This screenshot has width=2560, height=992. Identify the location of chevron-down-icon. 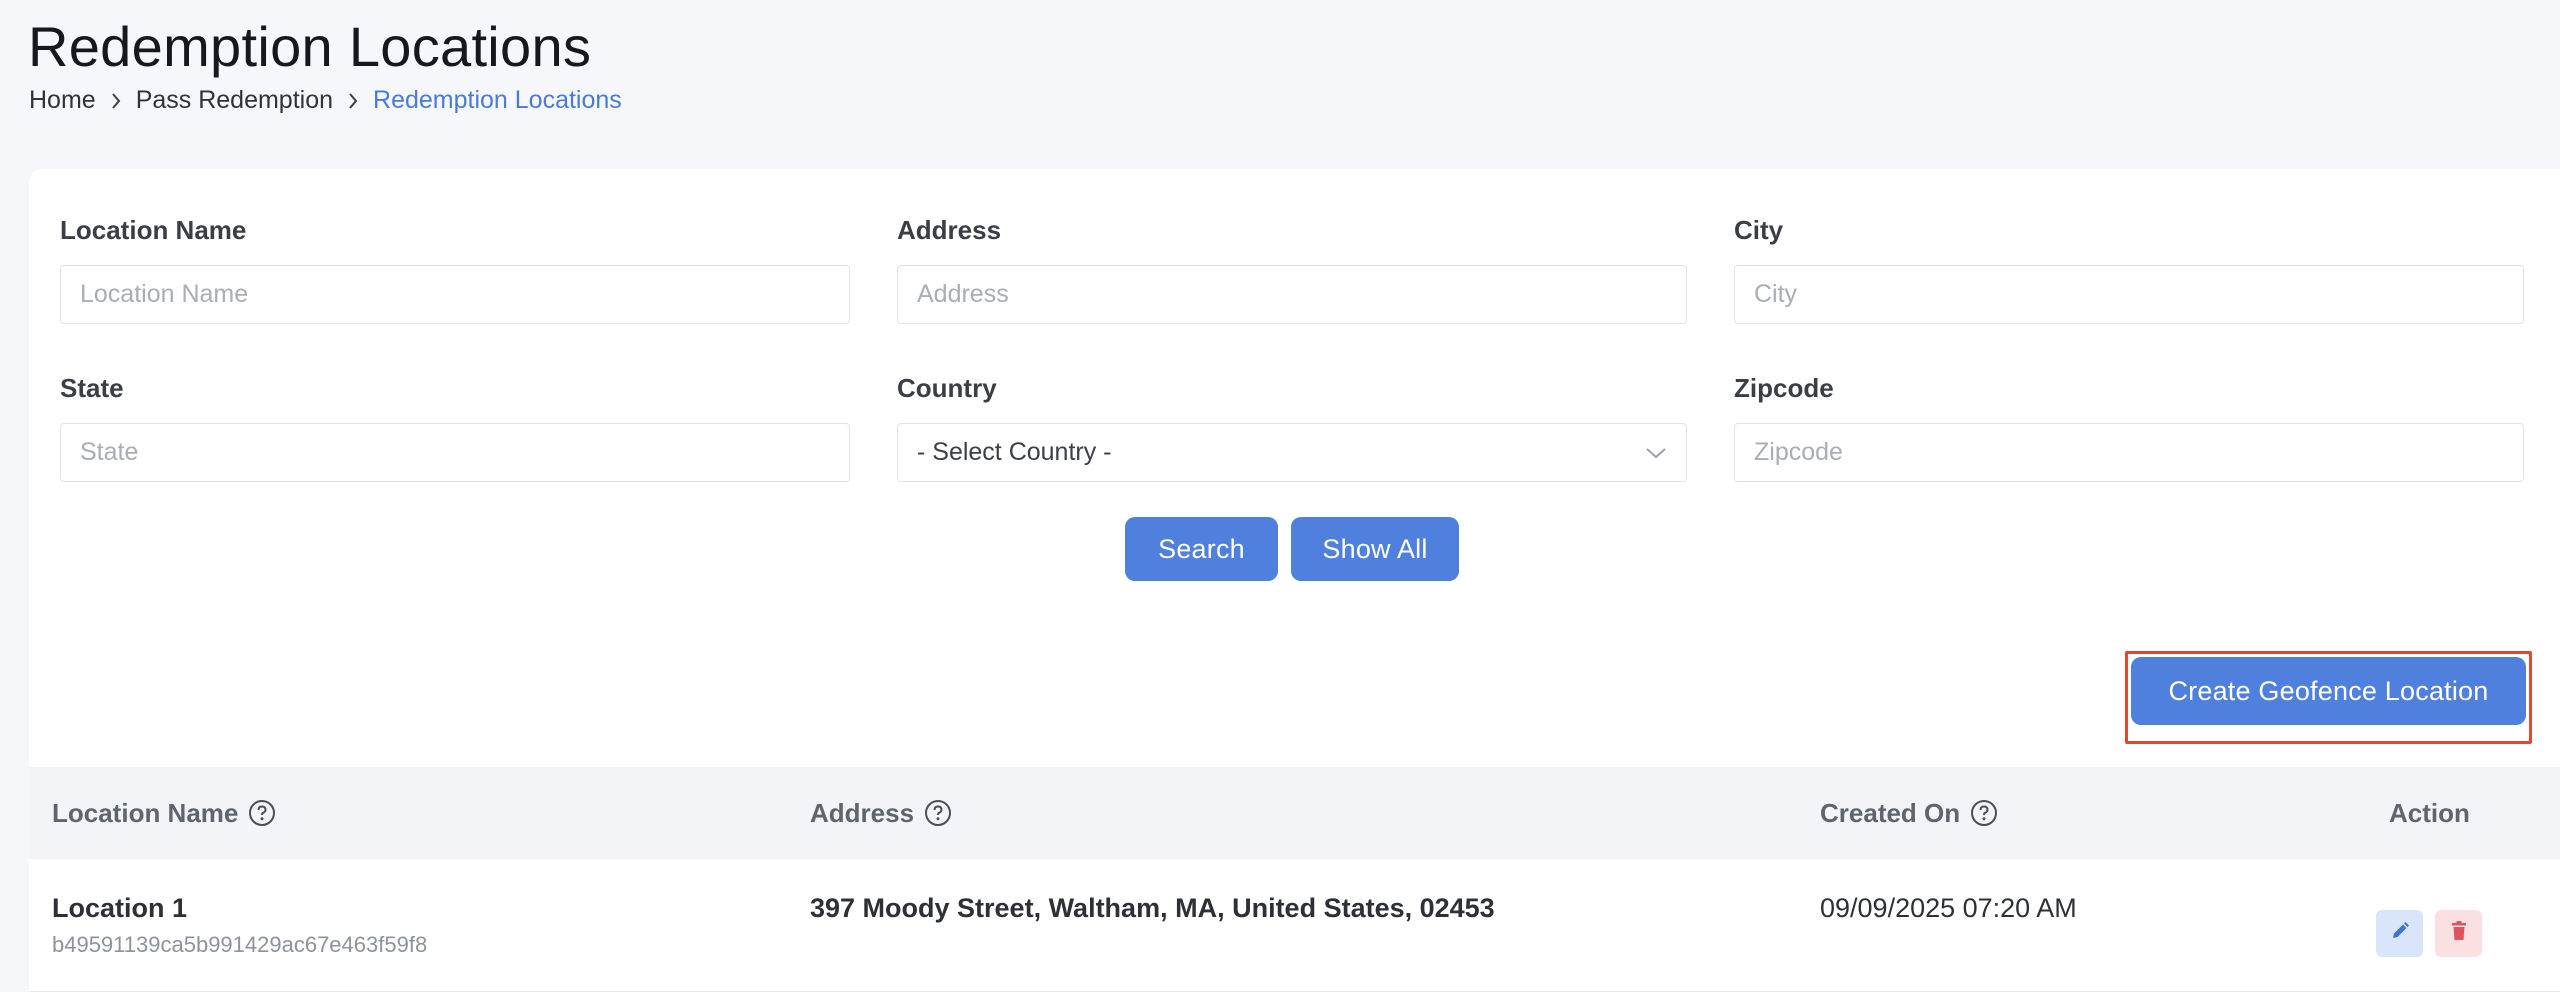
(1656, 452).